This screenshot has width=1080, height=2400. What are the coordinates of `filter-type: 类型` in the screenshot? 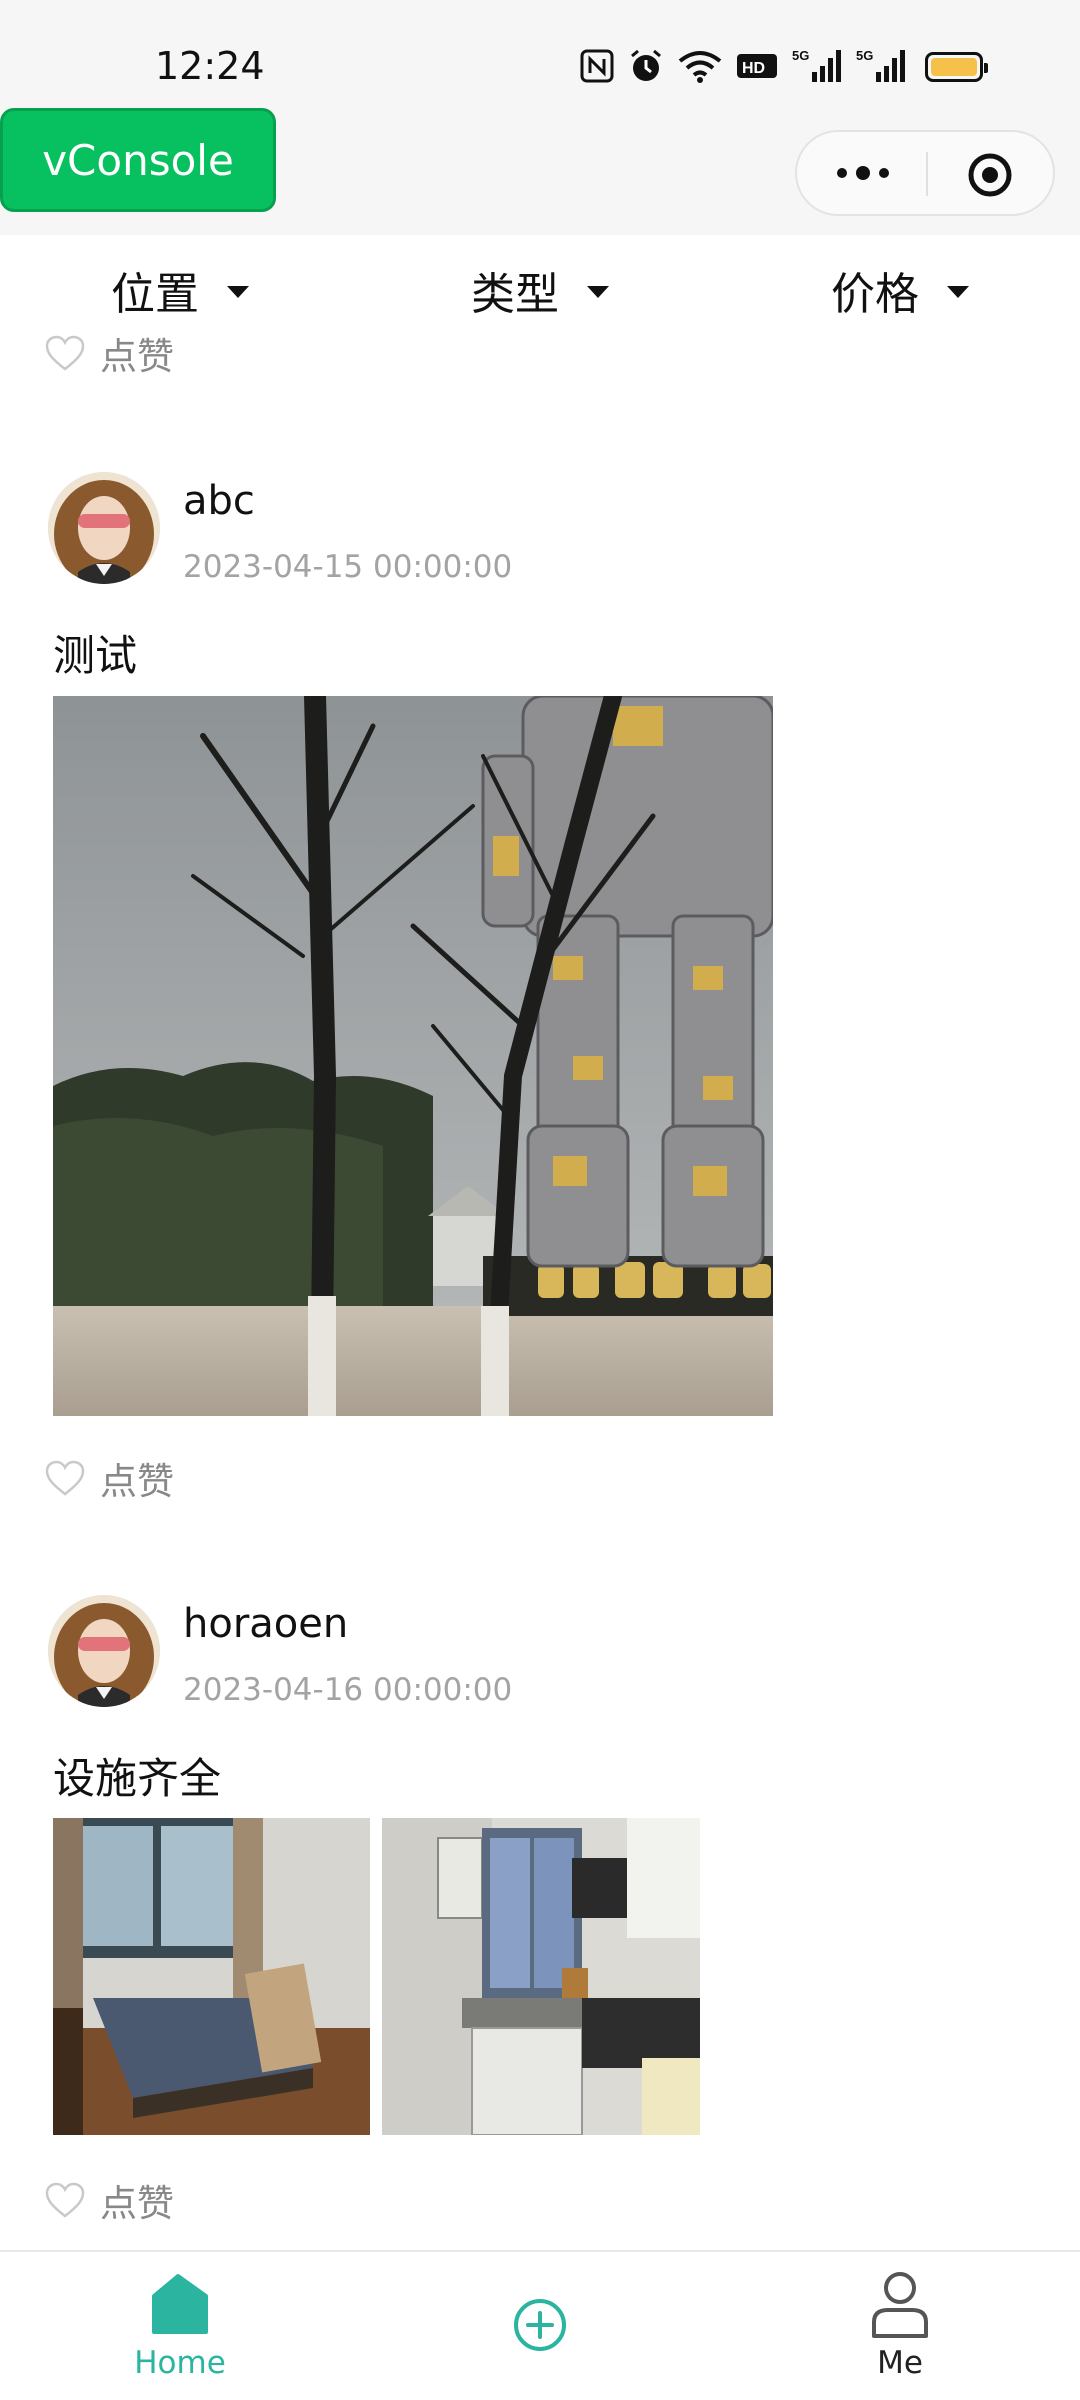 It's located at (540, 290).